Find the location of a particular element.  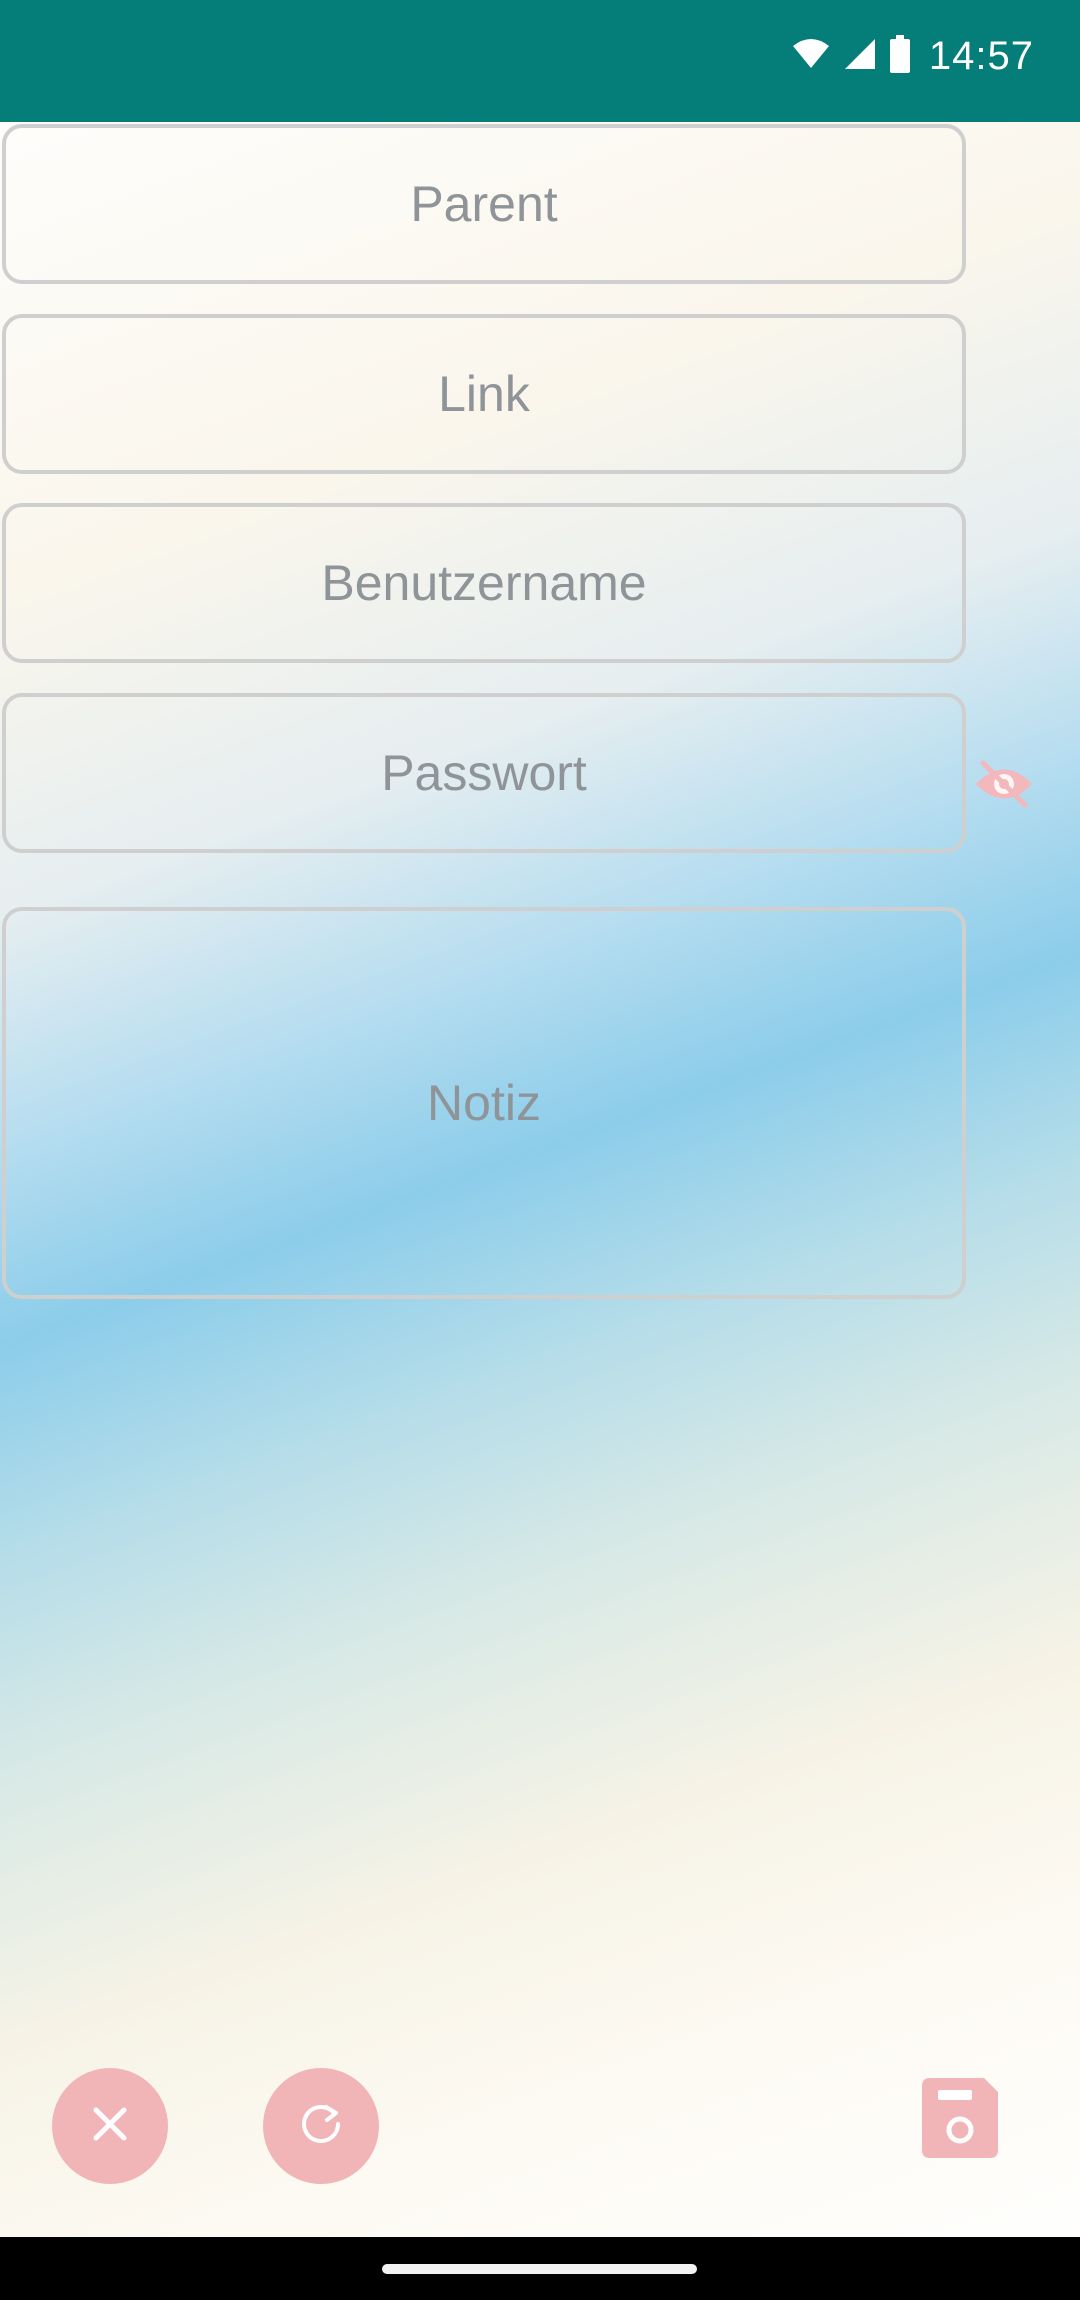

close-button is located at coordinates (110, 2126).